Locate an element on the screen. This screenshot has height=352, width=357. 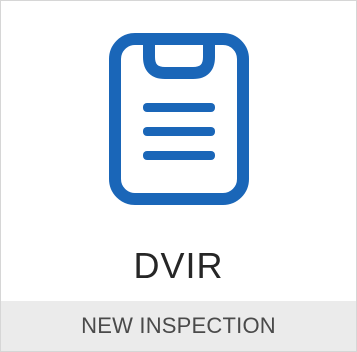
tile-title: DVIR is located at coordinates (178, 265).